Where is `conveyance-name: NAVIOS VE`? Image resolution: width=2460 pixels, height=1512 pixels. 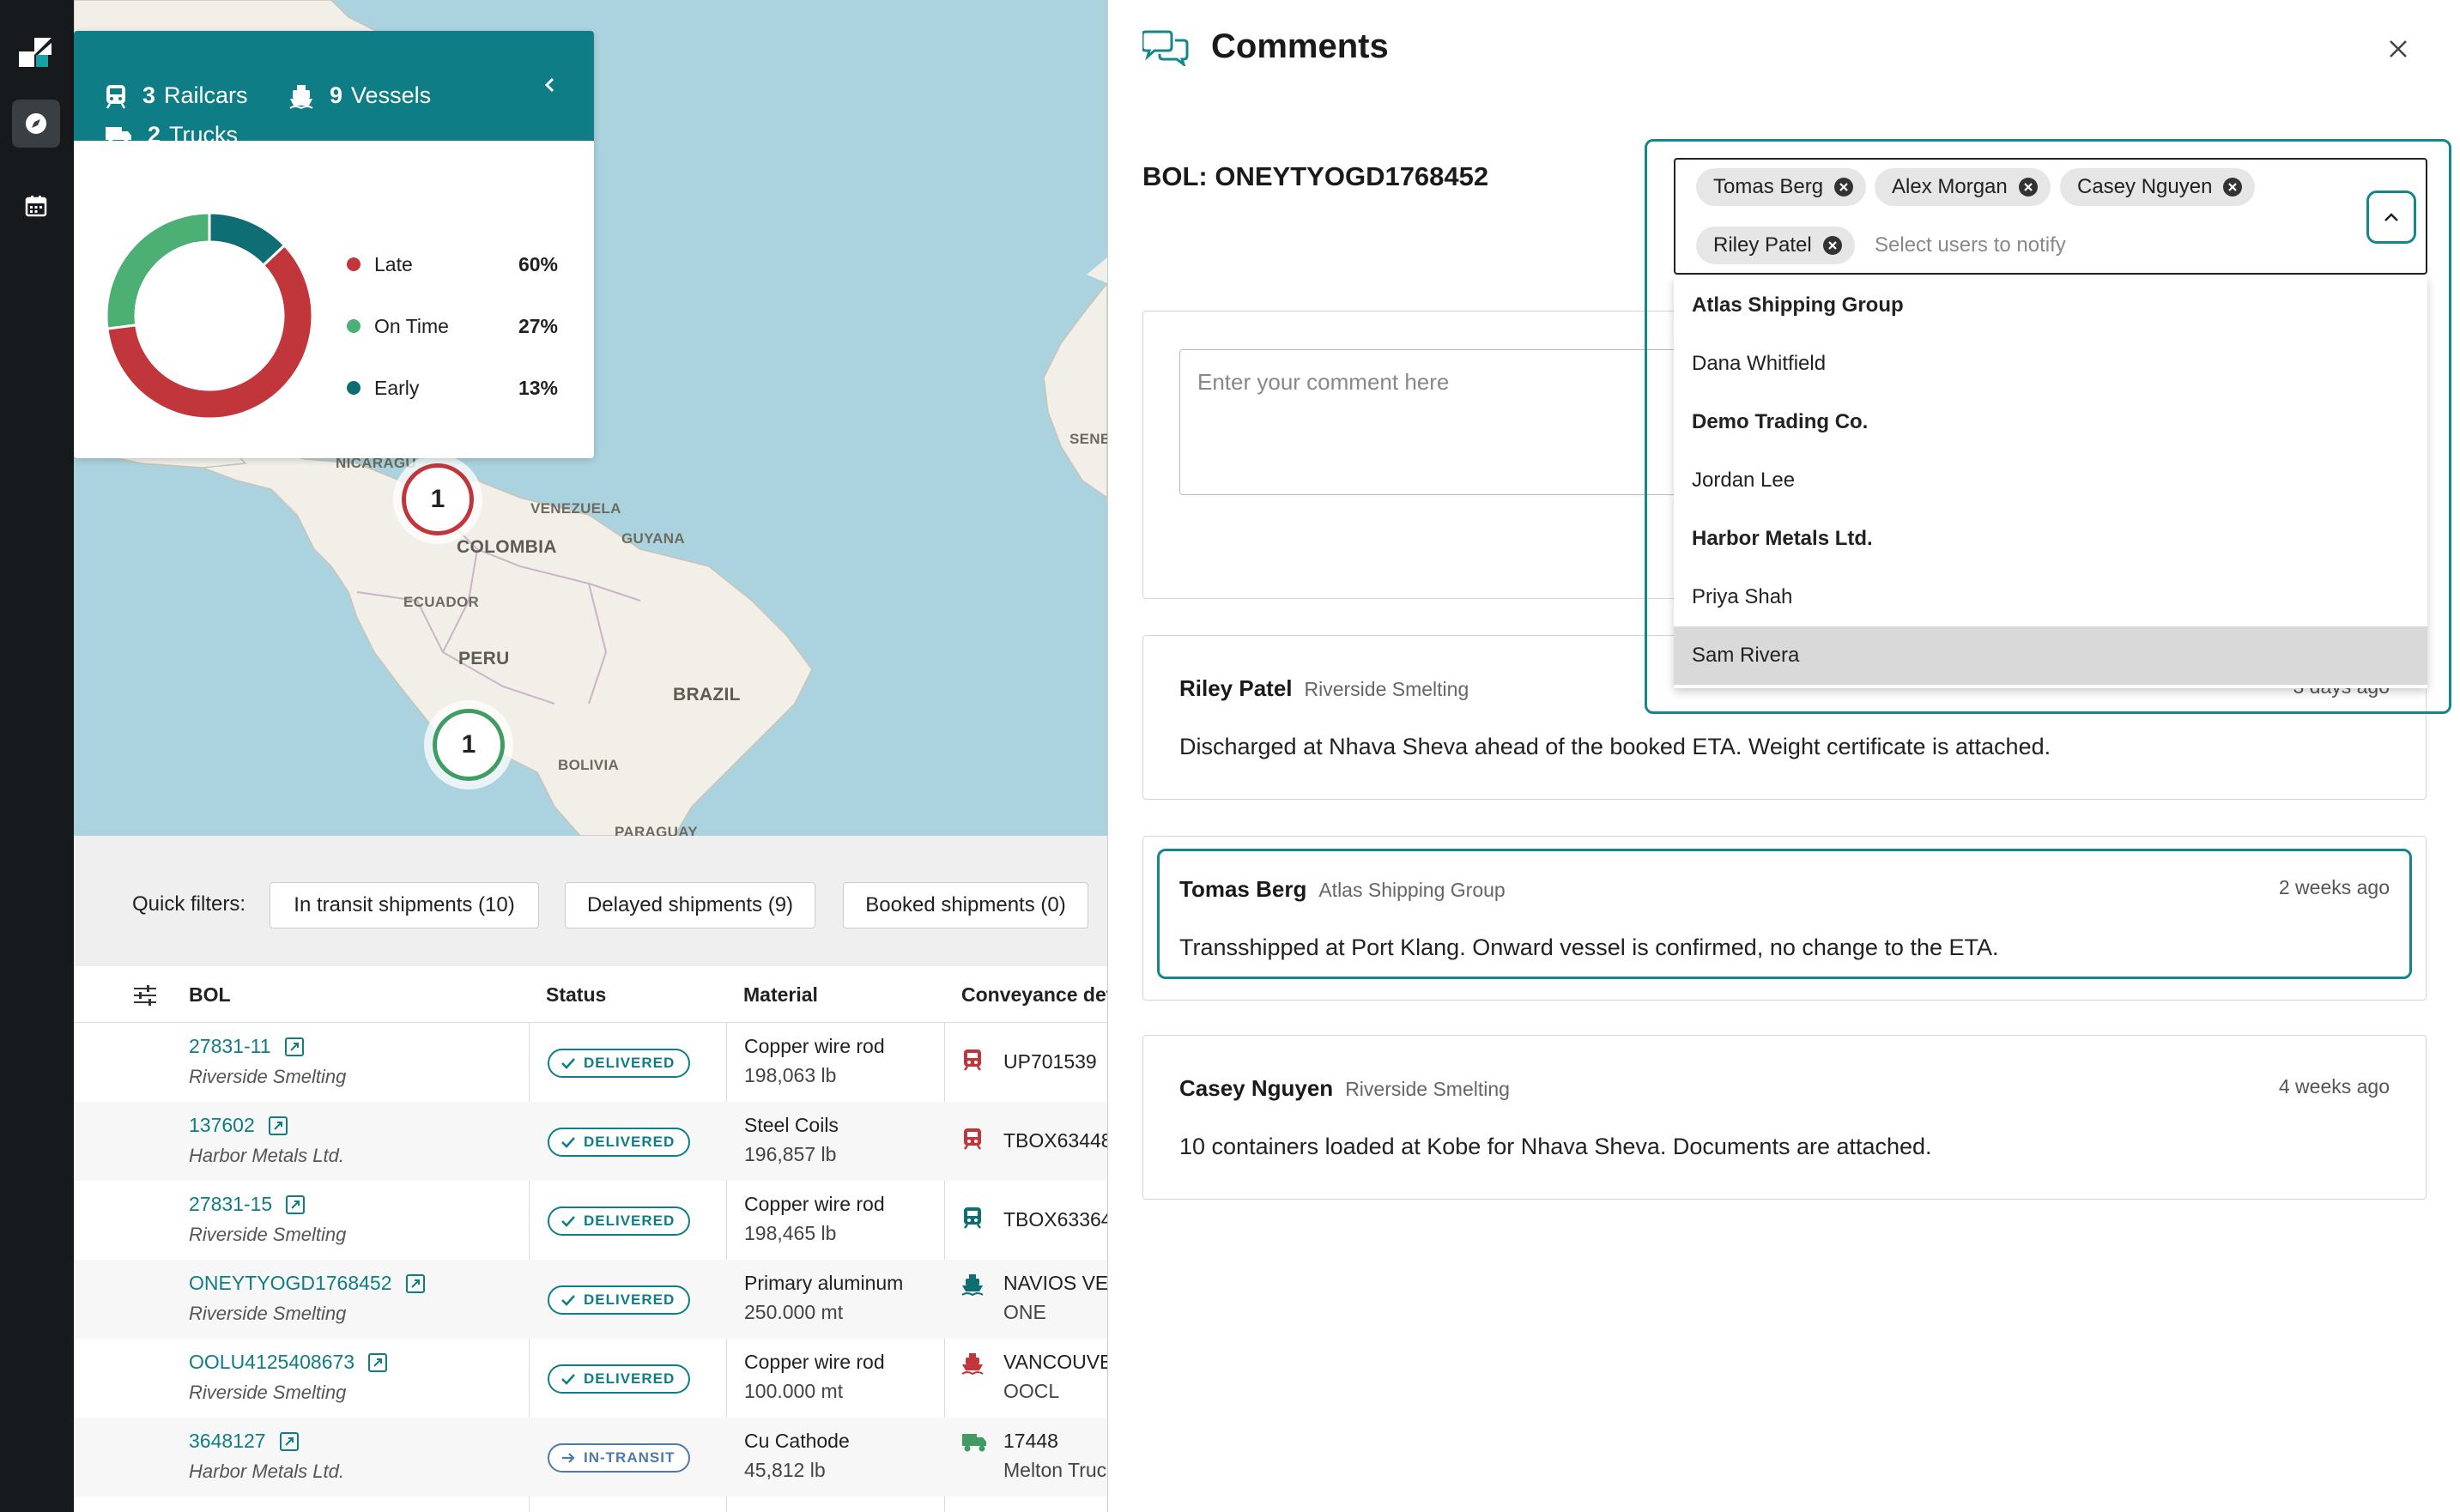 conveyance-name: NAVIOS VE is located at coordinates (1055, 1283).